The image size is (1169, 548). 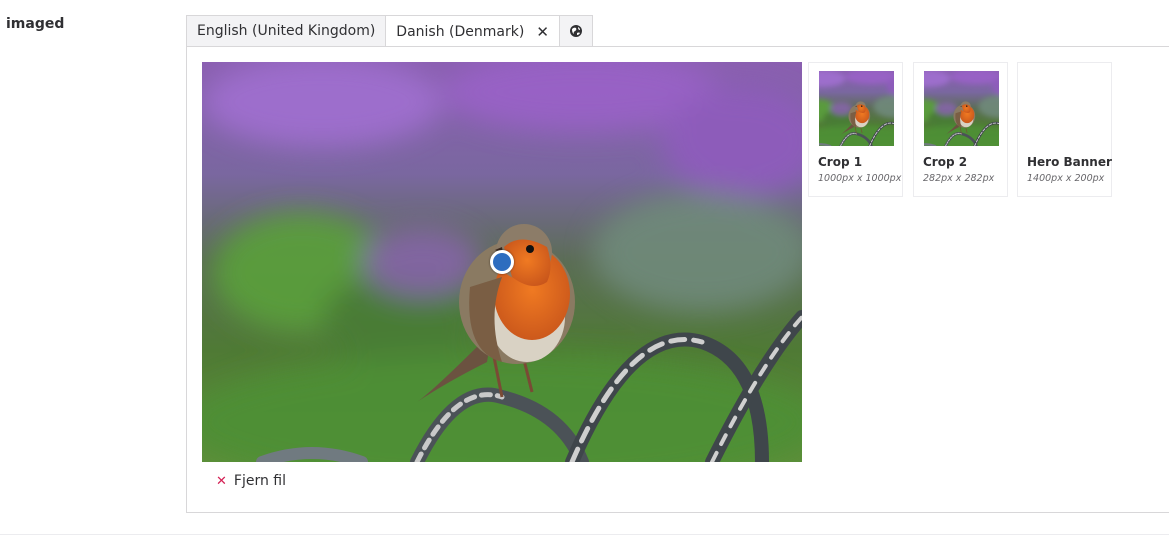 I want to click on crop-name: Crop 1, so click(x=840, y=162).